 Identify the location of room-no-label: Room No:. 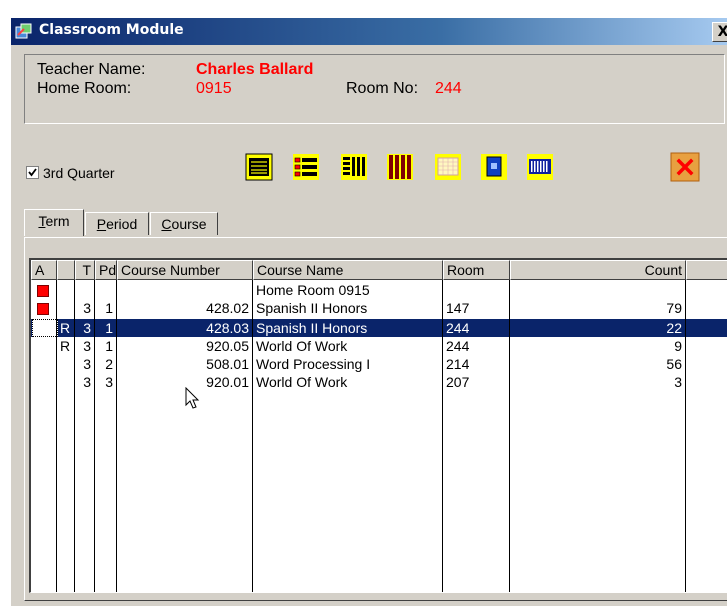
(382, 88).